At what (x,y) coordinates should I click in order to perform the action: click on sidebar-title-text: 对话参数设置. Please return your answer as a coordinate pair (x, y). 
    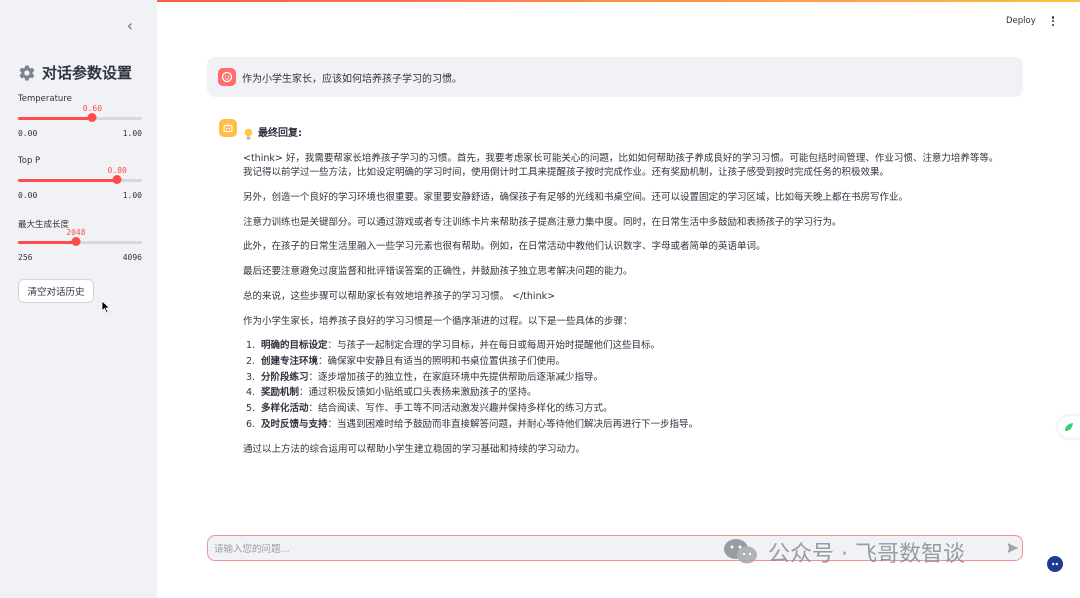
    Looking at the image, I should click on (87, 73).